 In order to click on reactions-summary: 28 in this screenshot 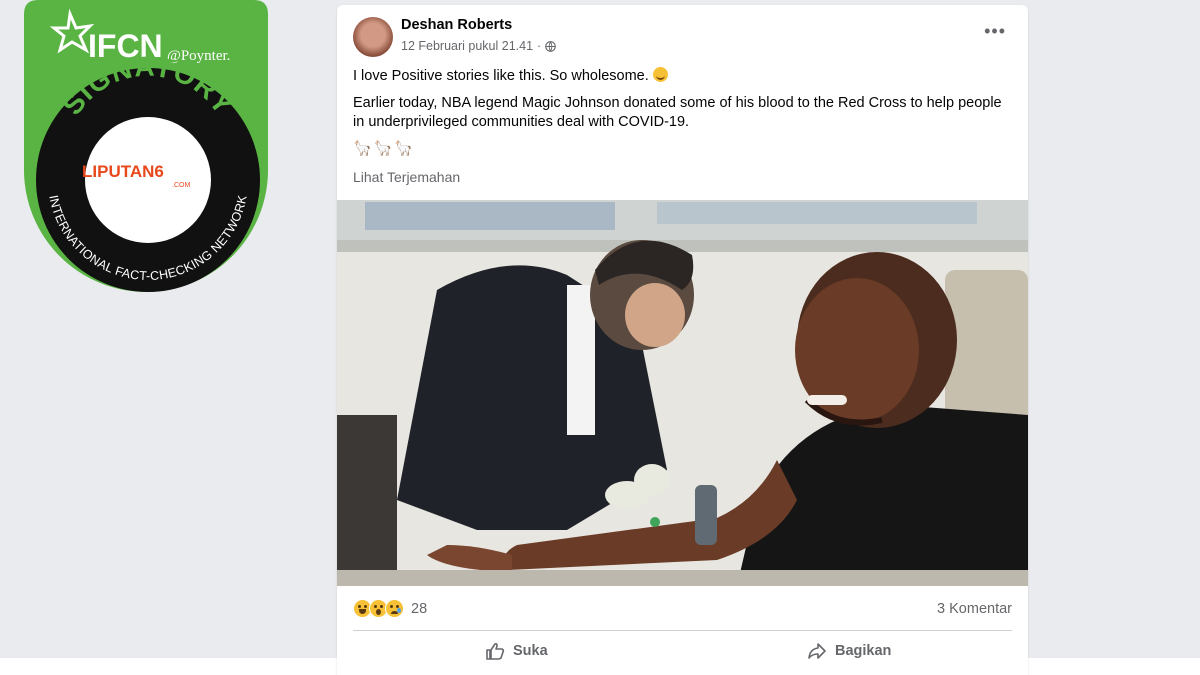, I will do `click(390, 608)`.